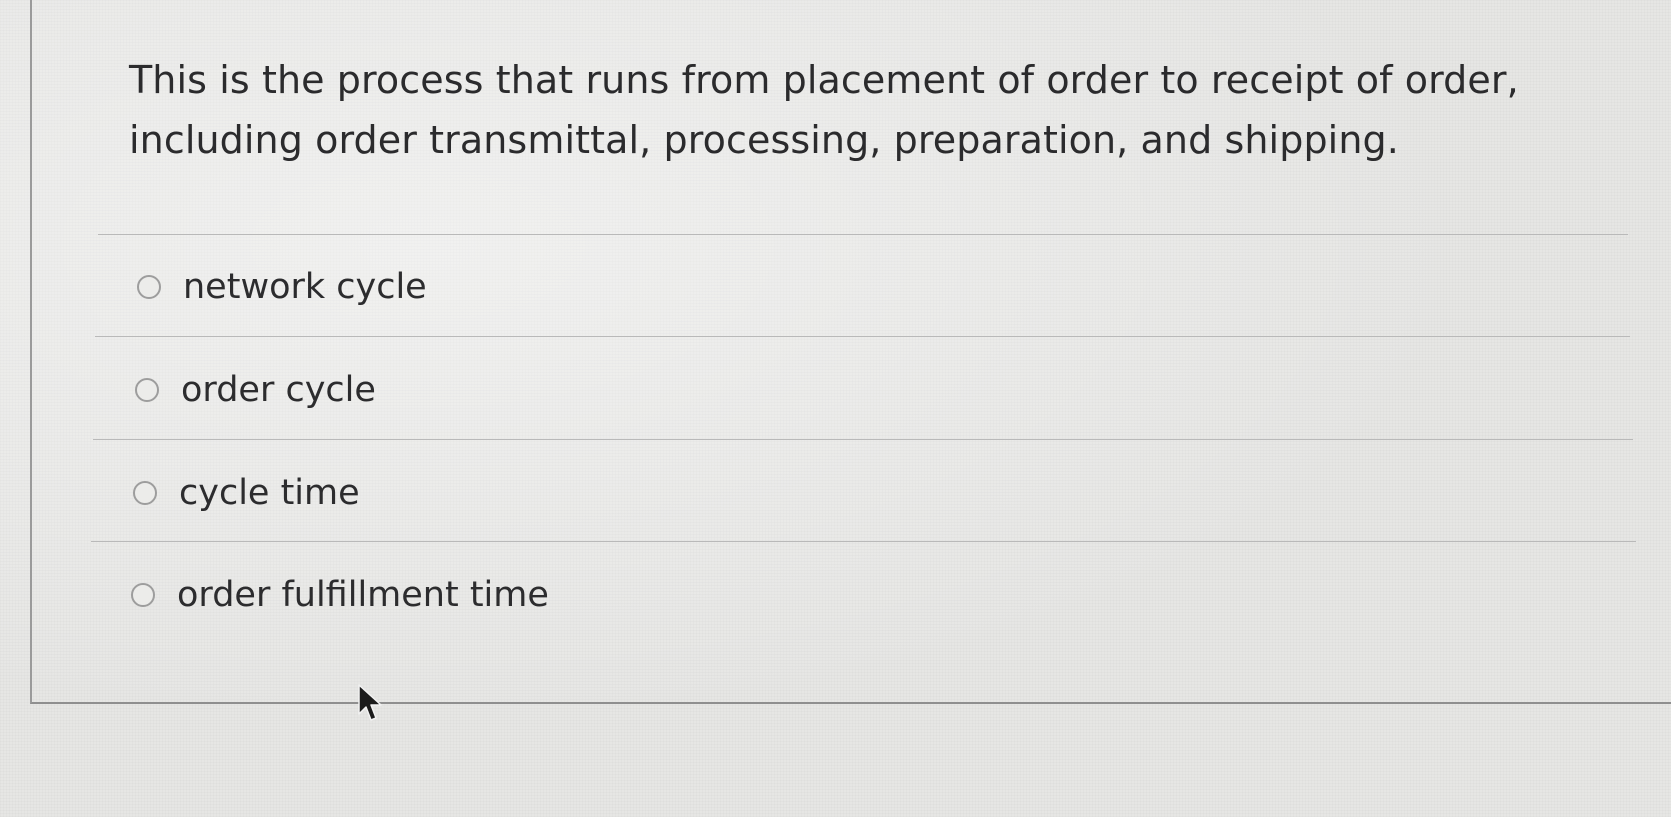 Image resolution: width=1671 pixels, height=817 pixels. What do you see at coordinates (487, 287) in the screenshot?
I see `answer-option-network-cycle: network cycle` at bounding box center [487, 287].